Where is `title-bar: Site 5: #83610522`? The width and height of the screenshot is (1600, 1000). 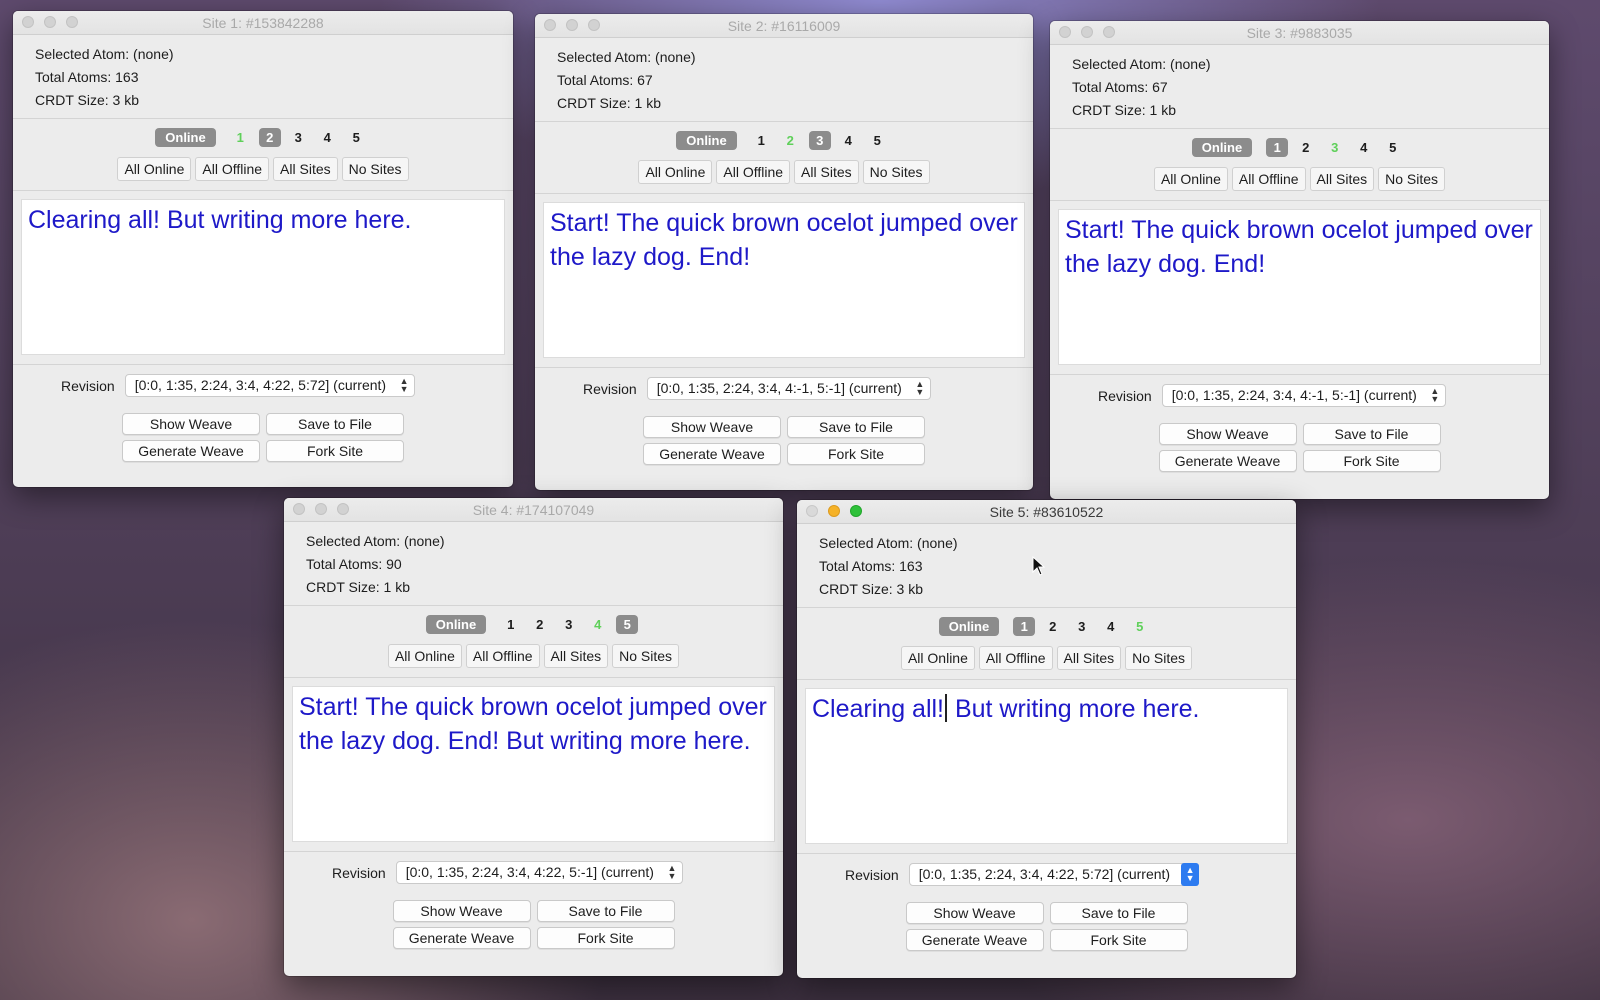 title-bar: Site 5: #83610522 is located at coordinates (1046, 512).